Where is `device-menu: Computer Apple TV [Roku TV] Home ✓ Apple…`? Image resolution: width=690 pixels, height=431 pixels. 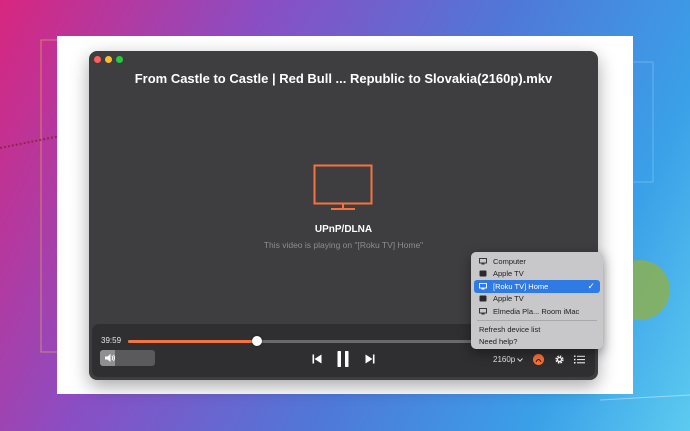
device-menu: Computer Apple TV [Roku TV] Home ✓ Apple… is located at coordinates (537, 300).